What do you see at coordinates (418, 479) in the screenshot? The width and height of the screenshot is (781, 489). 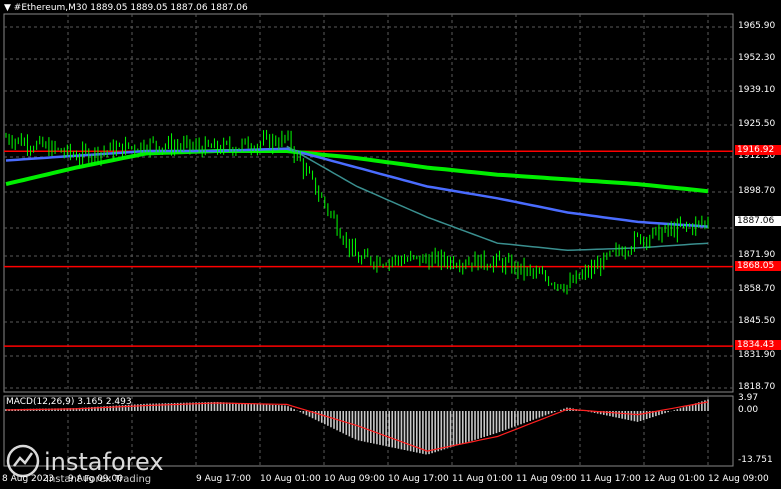 I see `time-tick-label: 10 Aug 17:00` at bounding box center [418, 479].